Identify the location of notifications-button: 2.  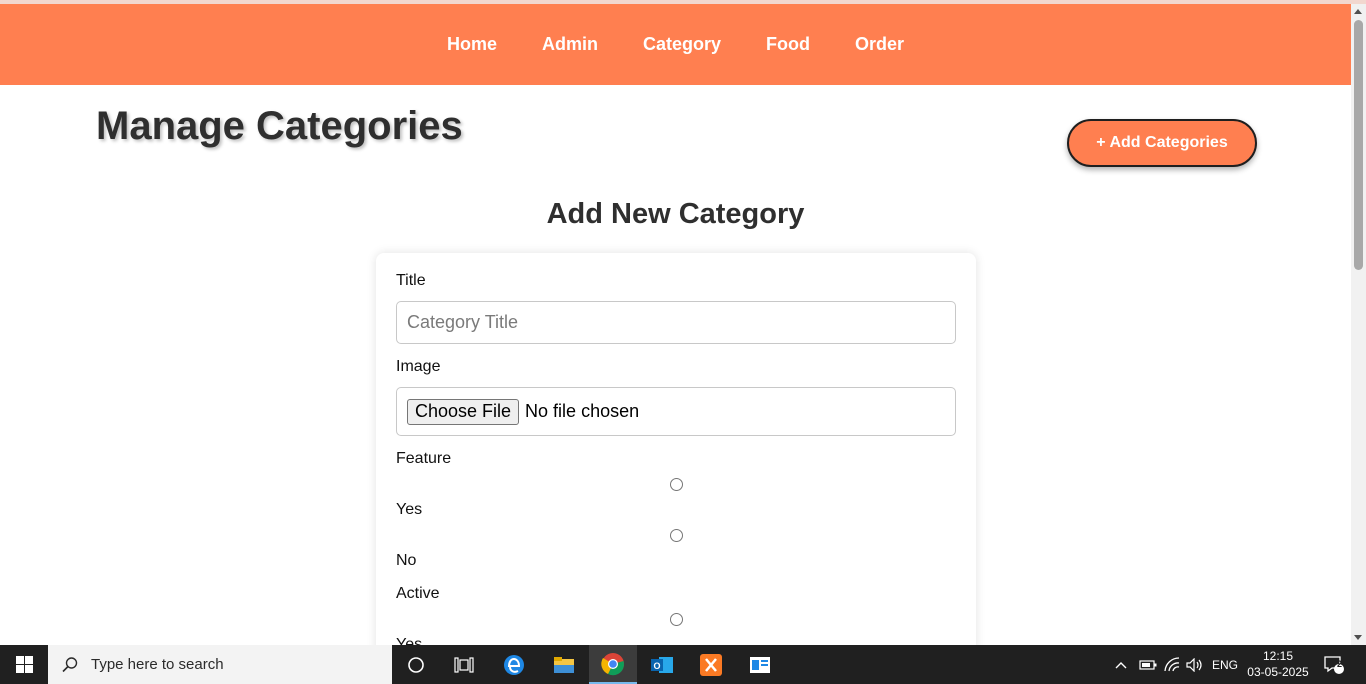
(1334, 664).